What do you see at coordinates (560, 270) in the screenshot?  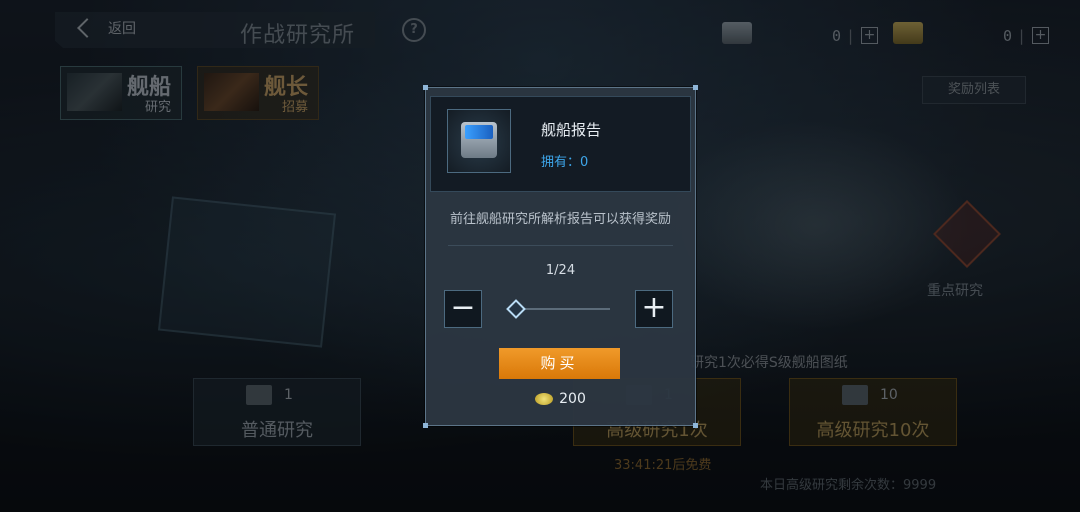 I see `quantity-text: 1/24` at bounding box center [560, 270].